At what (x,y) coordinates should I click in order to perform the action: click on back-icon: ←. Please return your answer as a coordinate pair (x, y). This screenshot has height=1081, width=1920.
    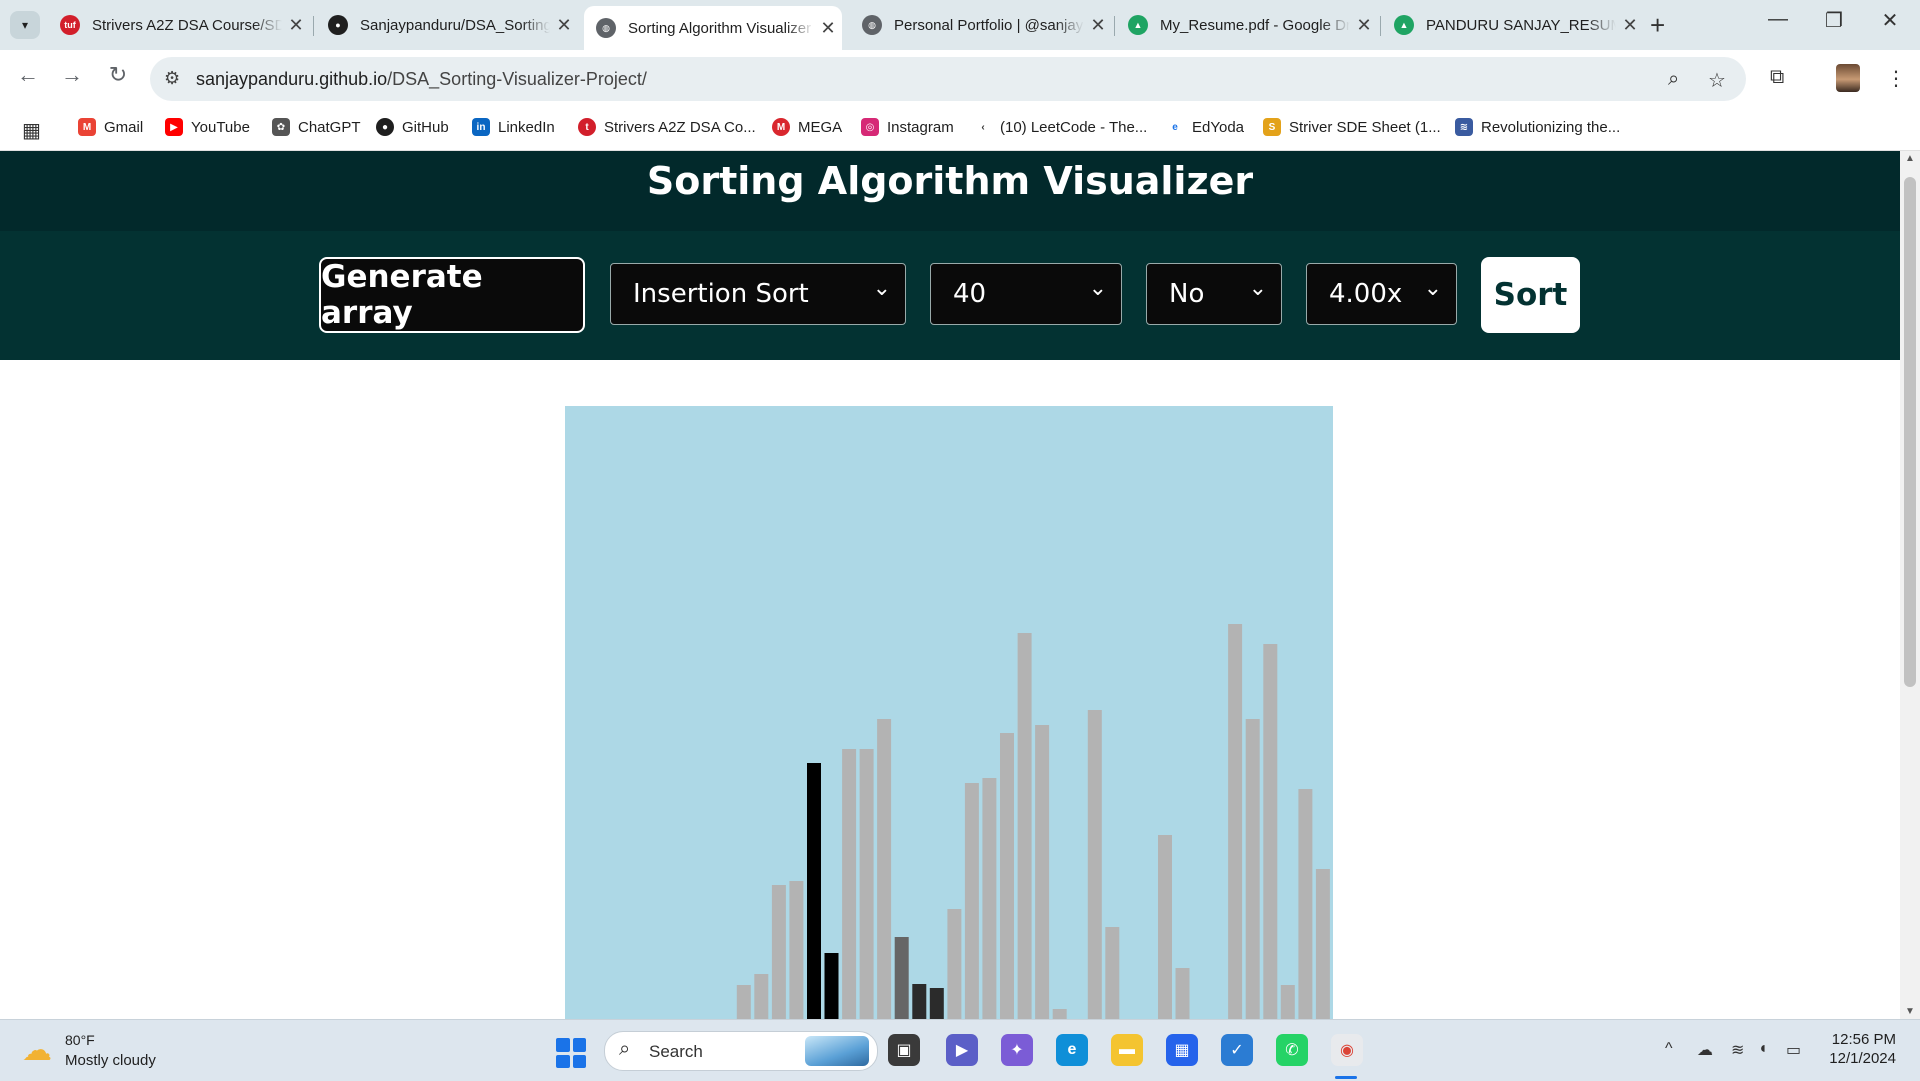
    Looking at the image, I should click on (28, 75).